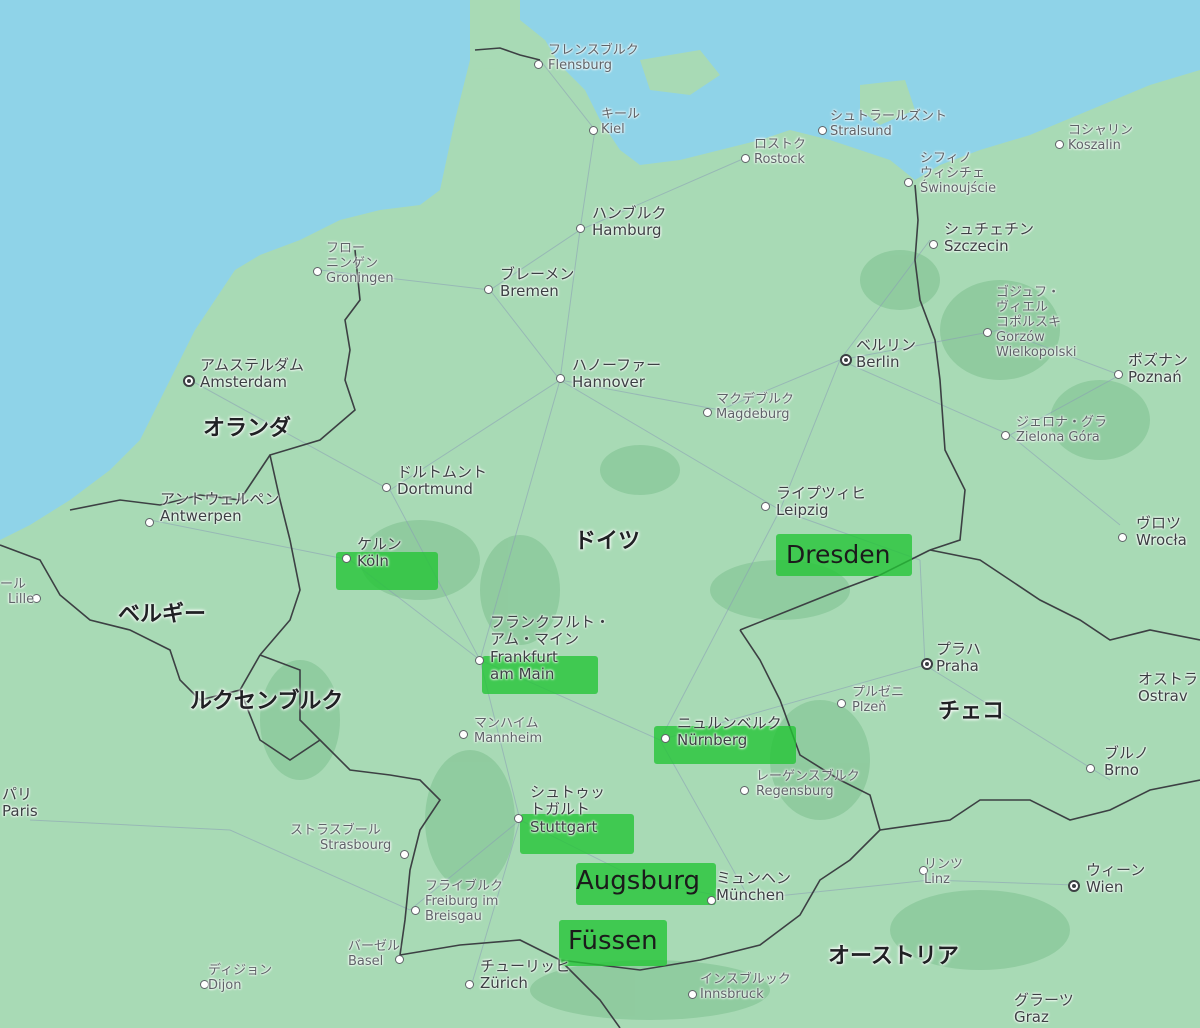 Image resolution: width=1200 pixels, height=1028 pixels. What do you see at coordinates (1168, 688) in the screenshot?
I see `city-label-ostrava: オストラ Ostrav` at bounding box center [1168, 688].